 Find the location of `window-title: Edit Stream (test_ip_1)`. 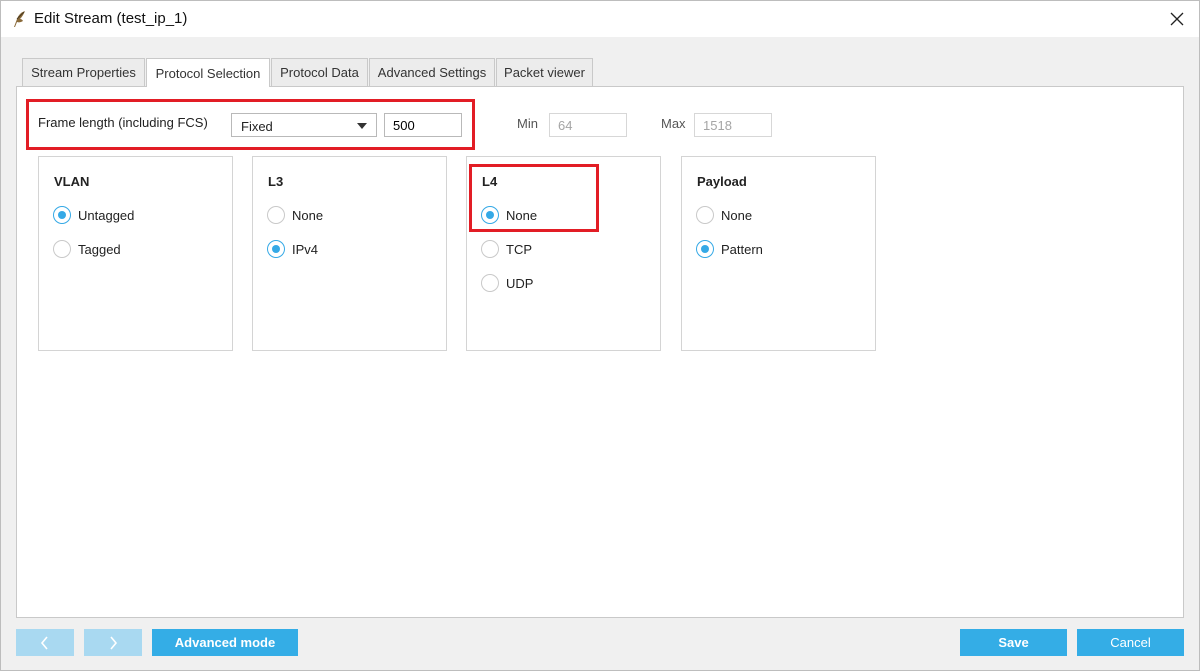

window-title: Edit Stream (test_ip_1) is located at coordinates (111, 18).